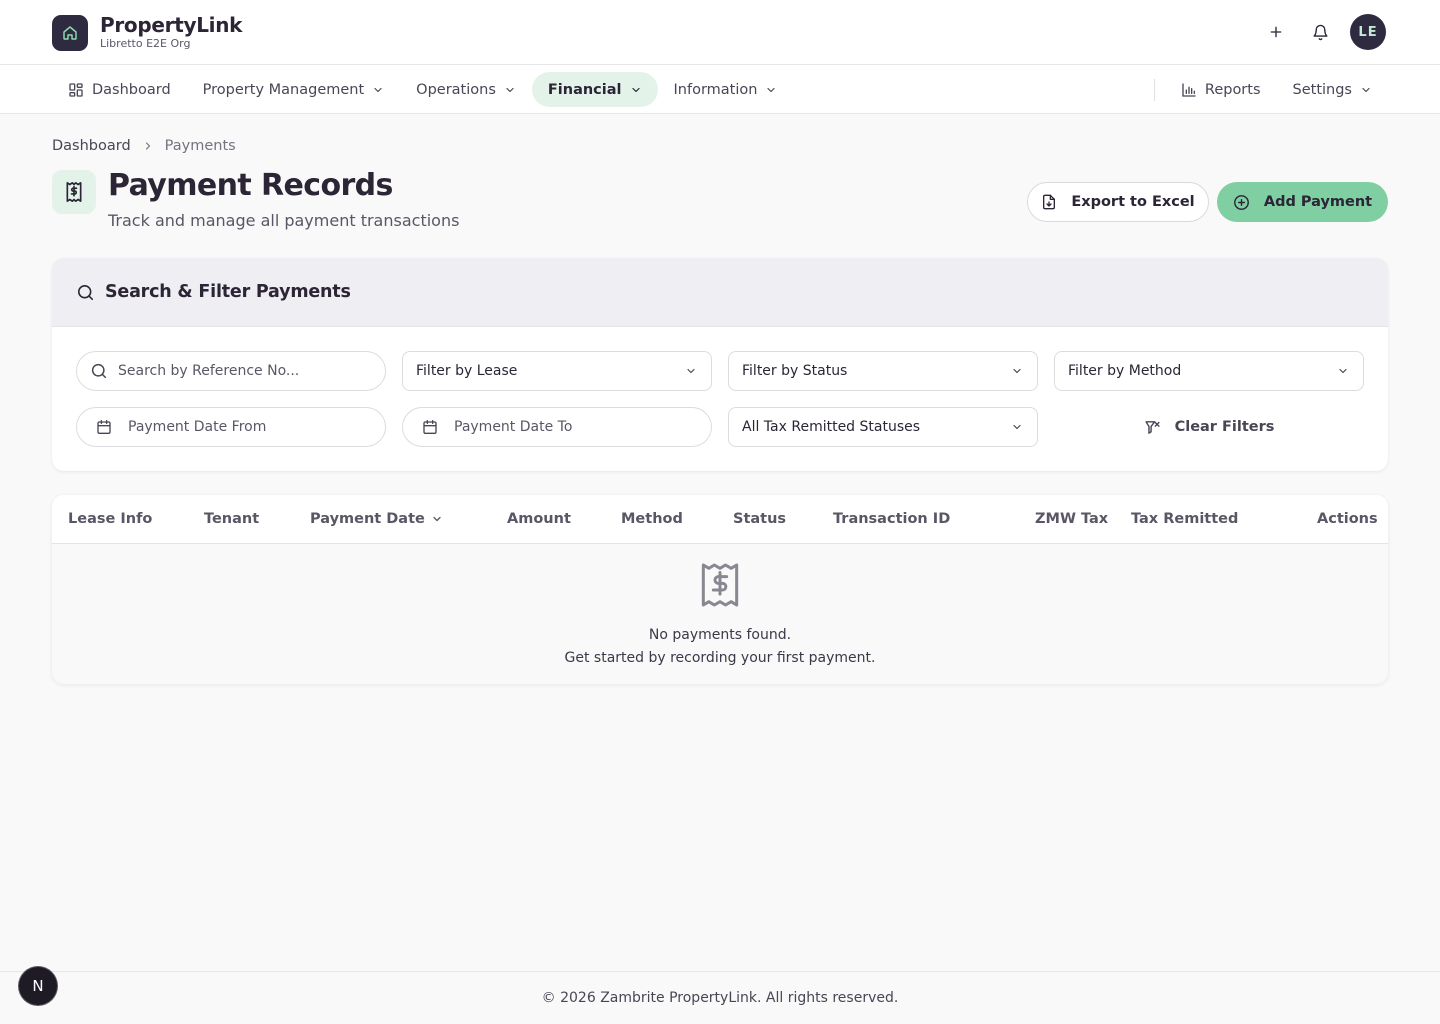  Describe the element at coordinates (1368, 32) in the screenshot. I see `user-avatar: LE` at that location.